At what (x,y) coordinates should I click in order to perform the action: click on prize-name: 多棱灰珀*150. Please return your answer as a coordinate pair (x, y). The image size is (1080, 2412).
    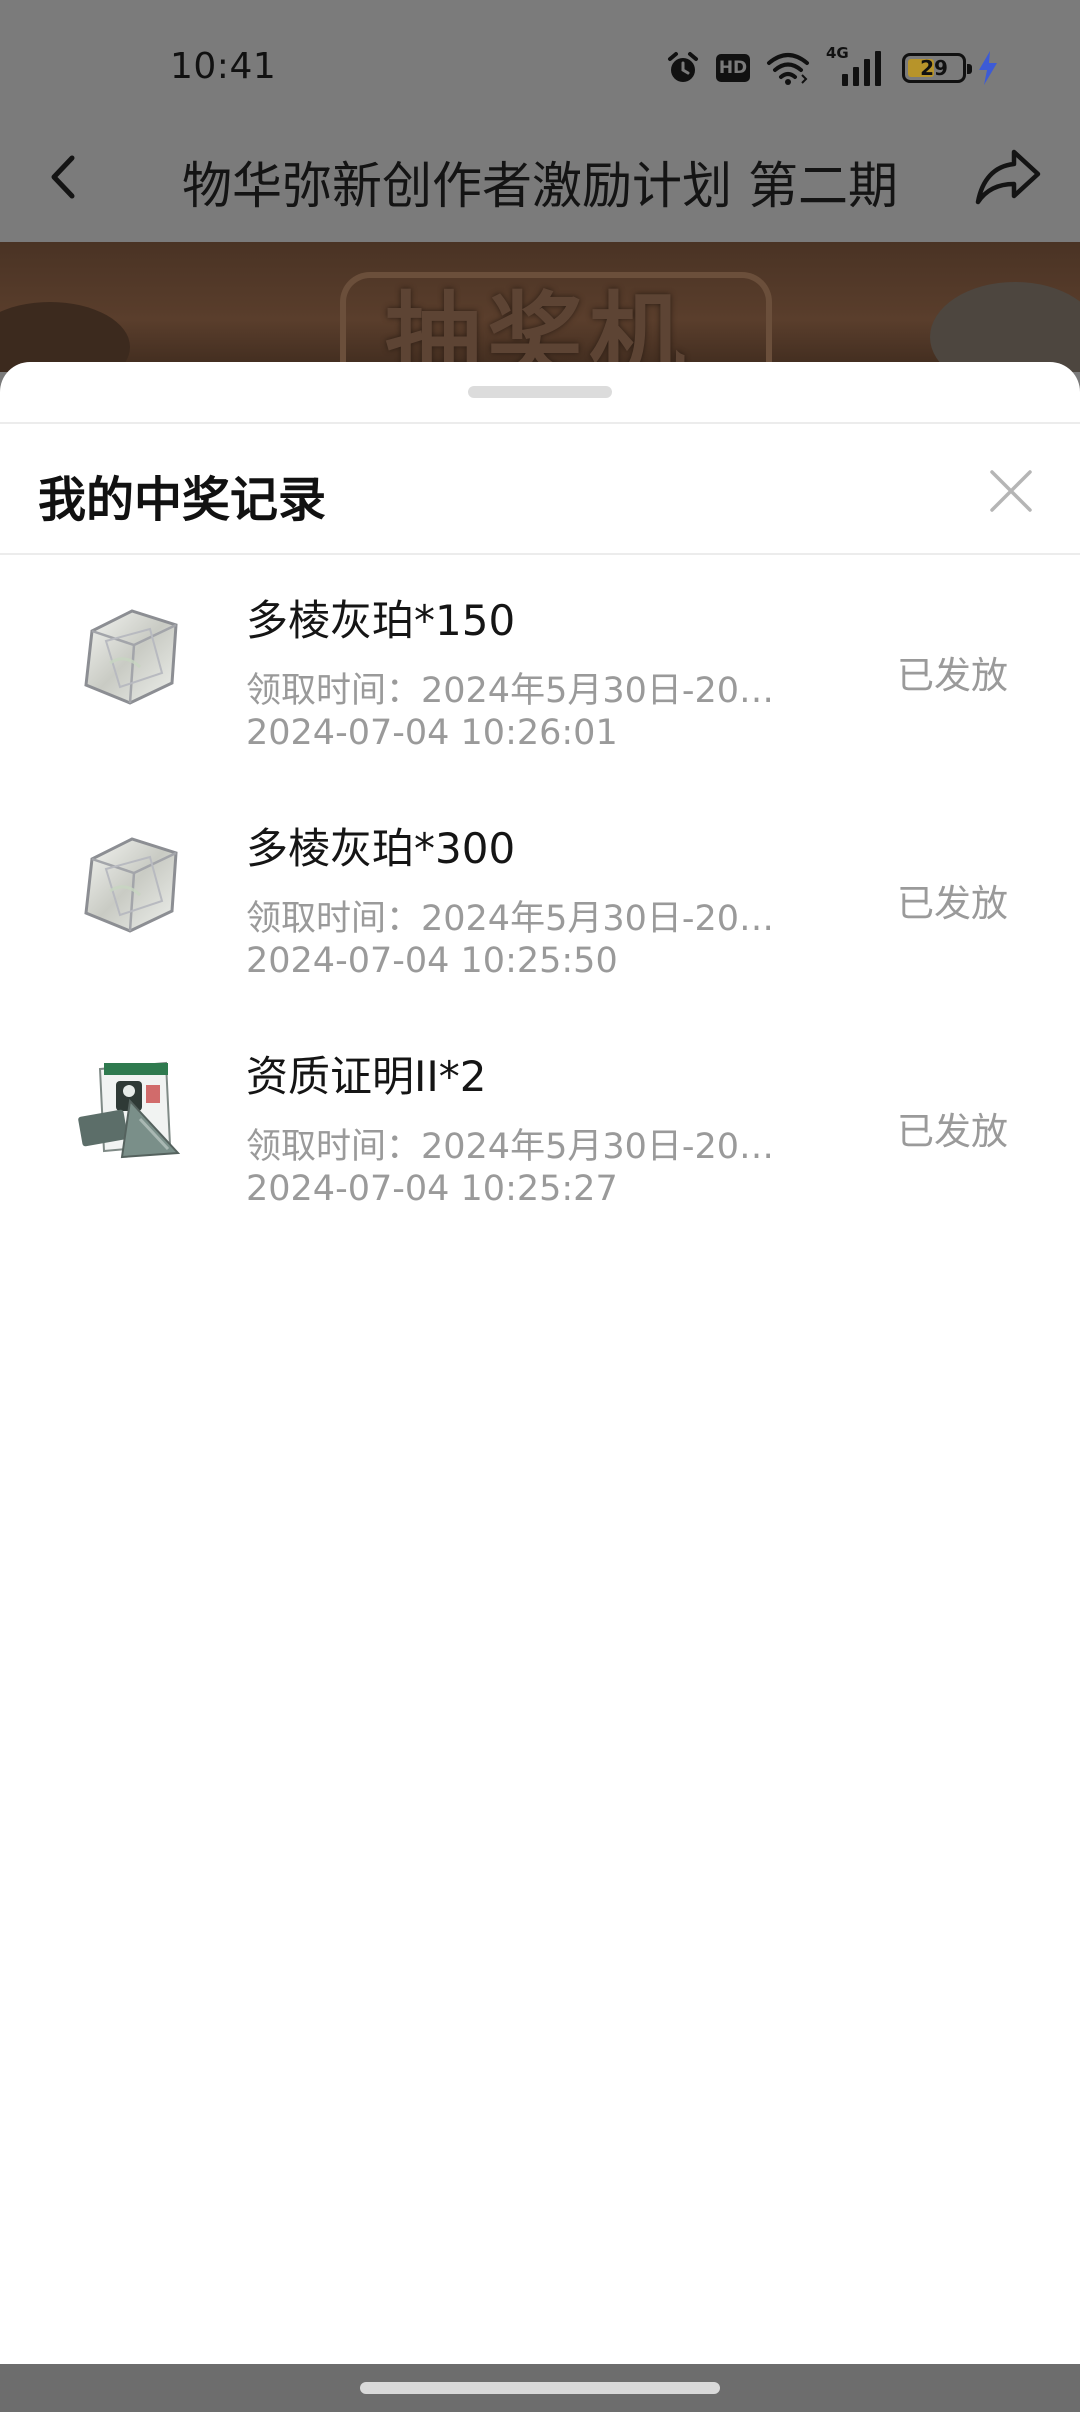
    Looking at the image, I should click on (381, 620).